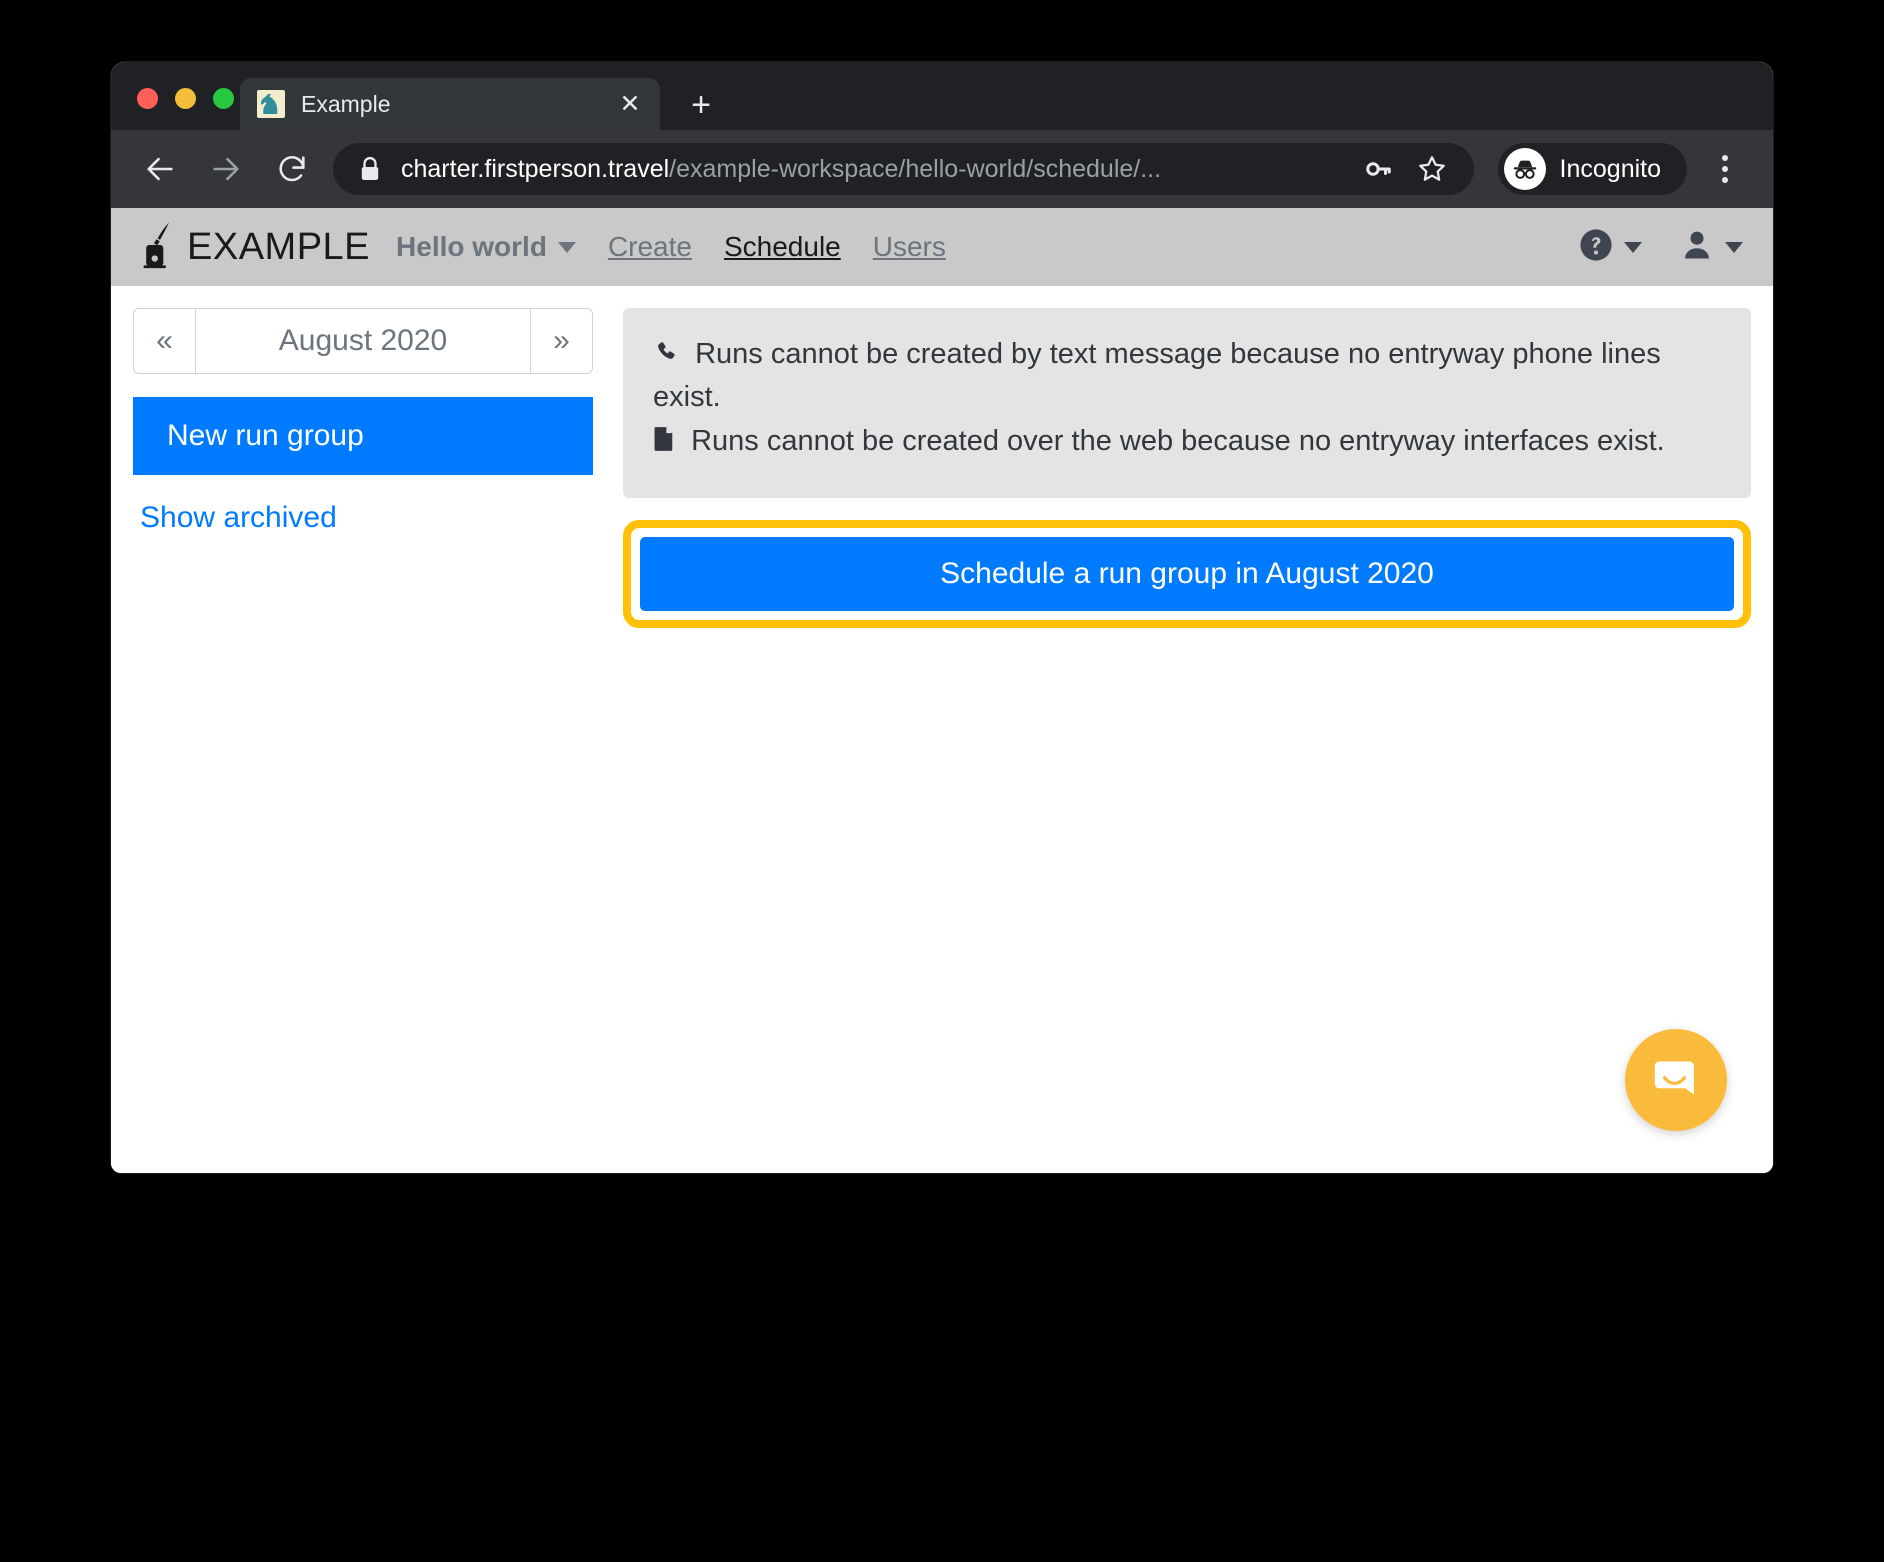 The height and width of the screenshot is (1562, 1884). What do you see at coordinates (346, 103) in the screenshot?
I see `tab-title: Example` at bounding box center [346, 103].